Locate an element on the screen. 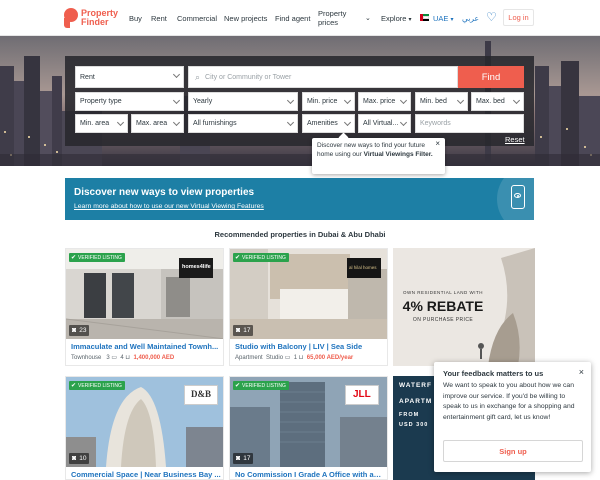 This screenshot has width=600, height=480. min-price-value: Min. price is located at coordinates (322, 101).